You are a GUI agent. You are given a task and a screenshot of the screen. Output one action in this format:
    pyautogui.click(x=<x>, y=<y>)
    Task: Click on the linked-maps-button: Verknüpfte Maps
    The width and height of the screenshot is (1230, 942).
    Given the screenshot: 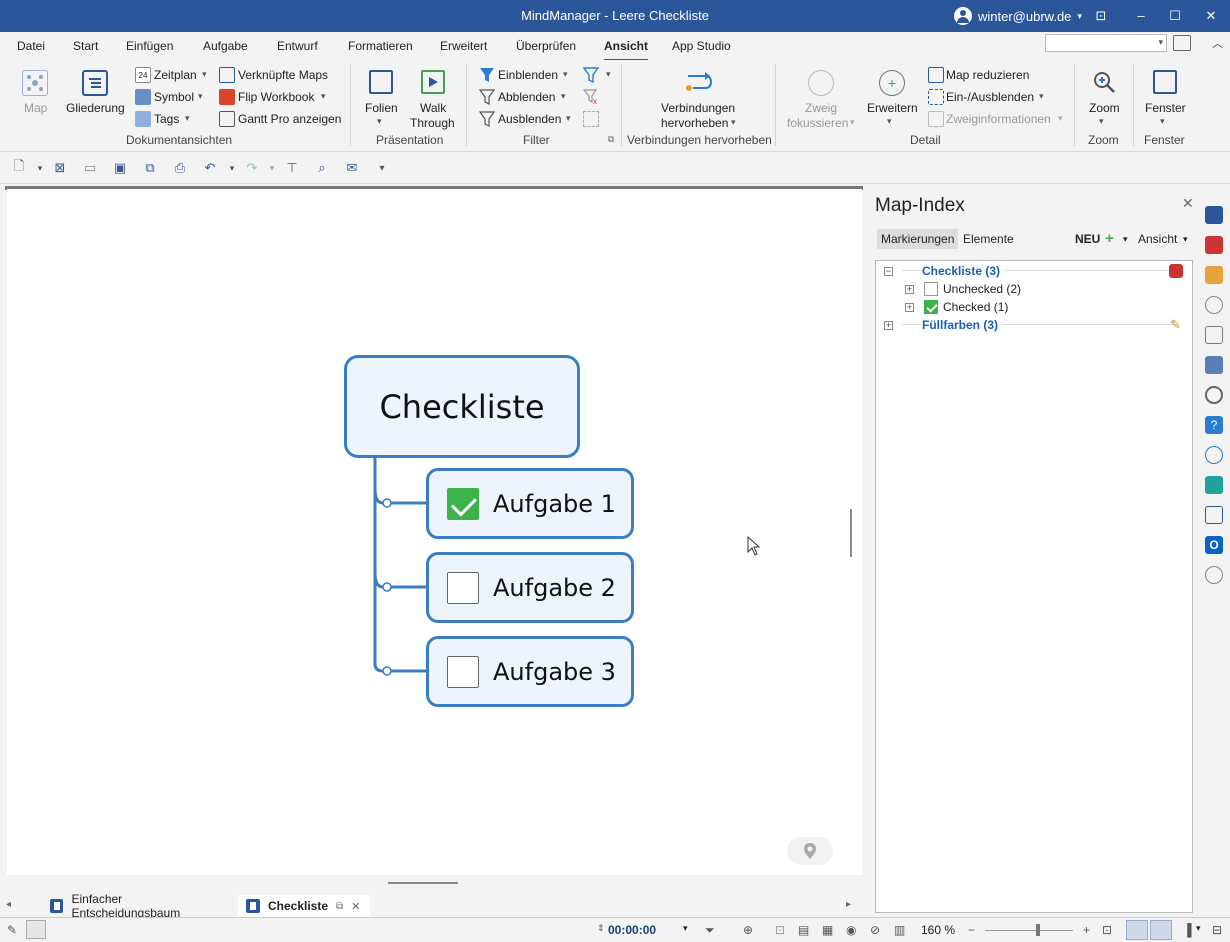 What is the action you would take?
    pyautogui.click(x=283, y=75)
    